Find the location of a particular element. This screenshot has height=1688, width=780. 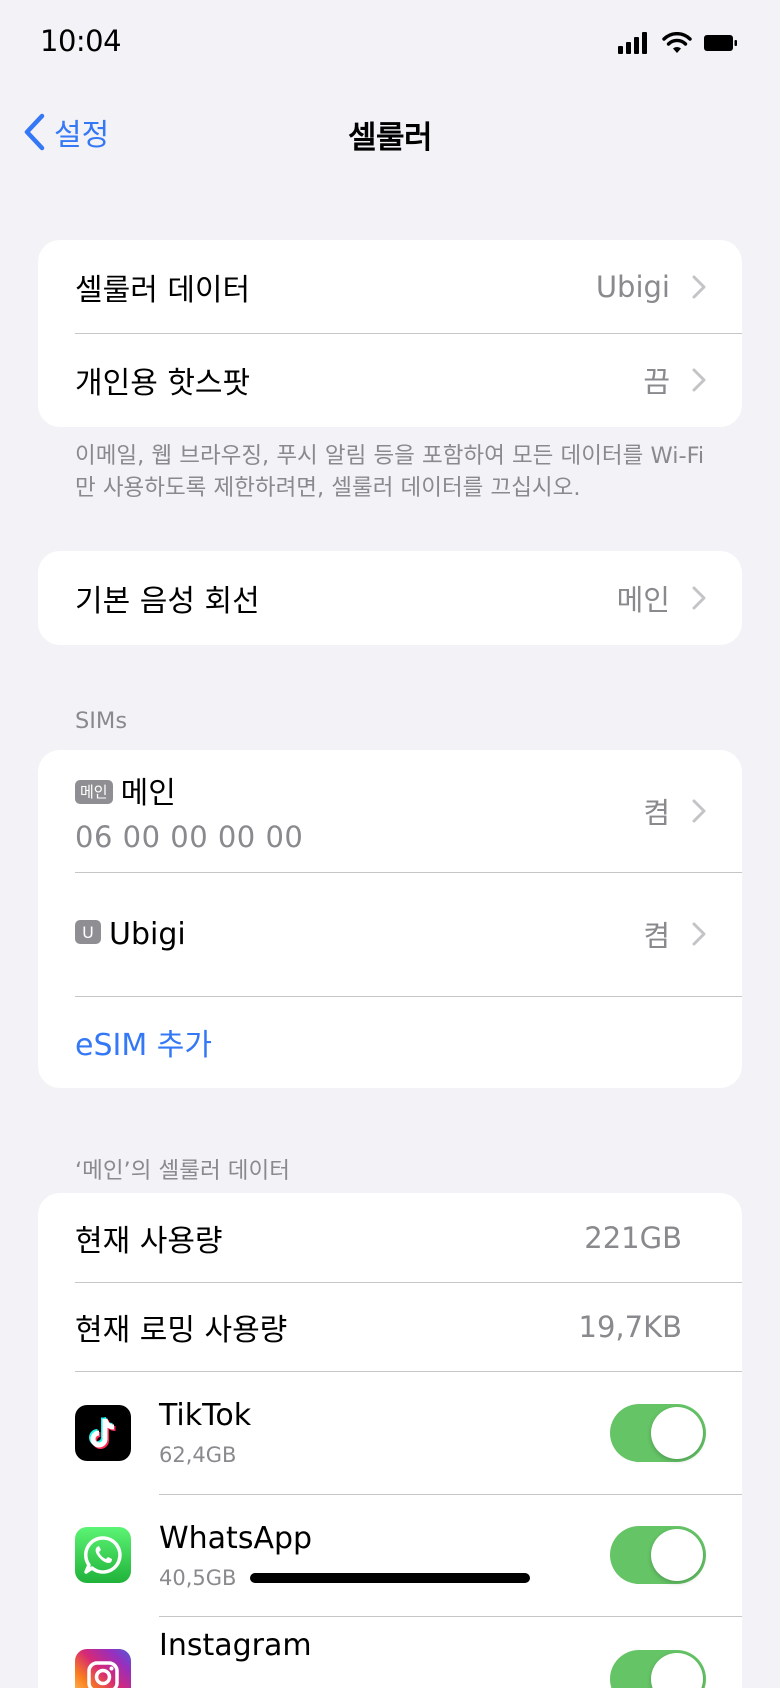

default-voice-line-label: 기본 음성 회선 is located at coordinates (167, 601).